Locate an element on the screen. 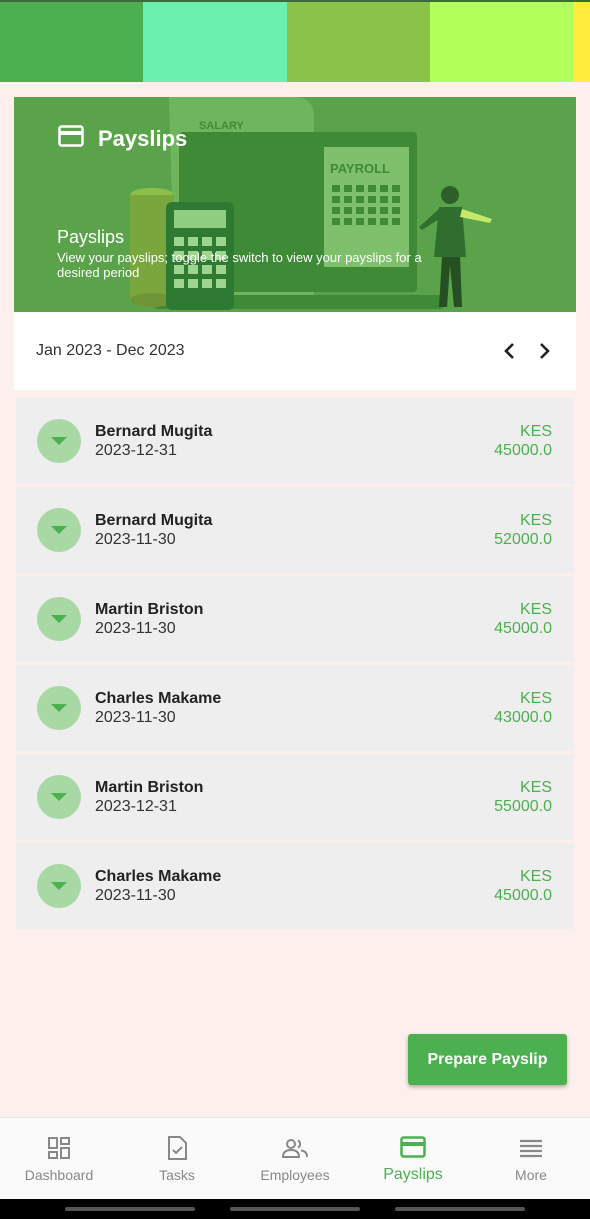 The image size is (590, 1219). payslip-info: Bernard Mugita 2023-11-30 is located at coordinates (294, 530).